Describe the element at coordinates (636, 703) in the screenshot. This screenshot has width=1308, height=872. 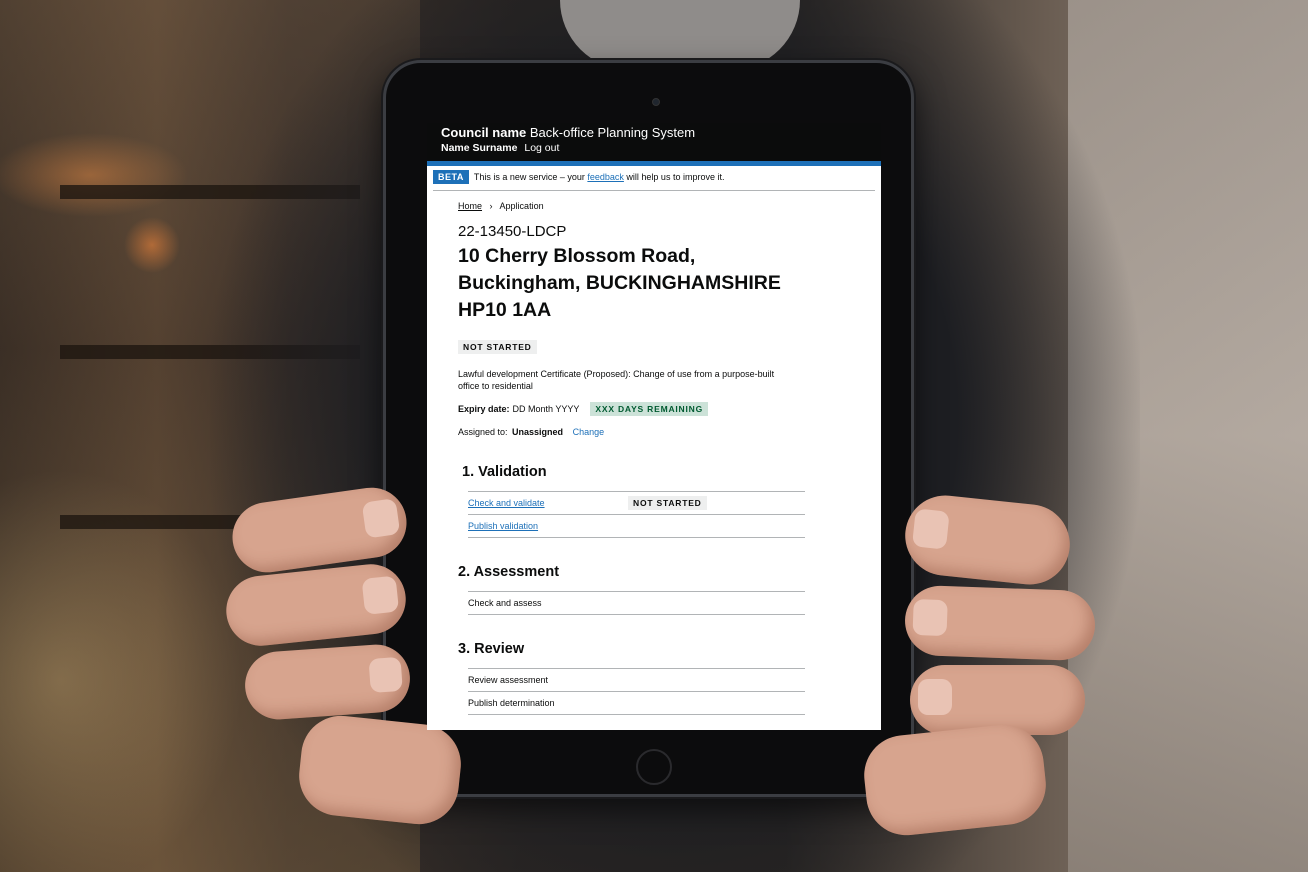
I see `task-row: Publish determination` at that location.